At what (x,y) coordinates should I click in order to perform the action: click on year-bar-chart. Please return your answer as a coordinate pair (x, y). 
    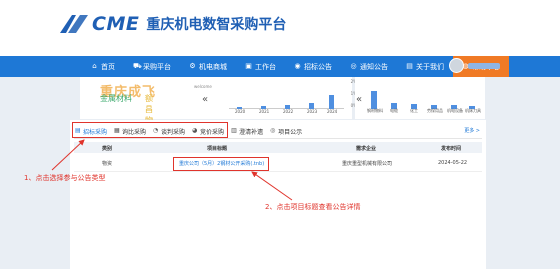
    Looking at the image, I should click on (286, 94).